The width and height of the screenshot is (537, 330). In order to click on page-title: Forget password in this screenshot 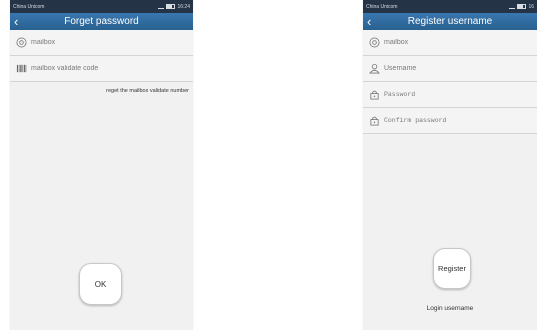, I will do `click(101, 21)`.